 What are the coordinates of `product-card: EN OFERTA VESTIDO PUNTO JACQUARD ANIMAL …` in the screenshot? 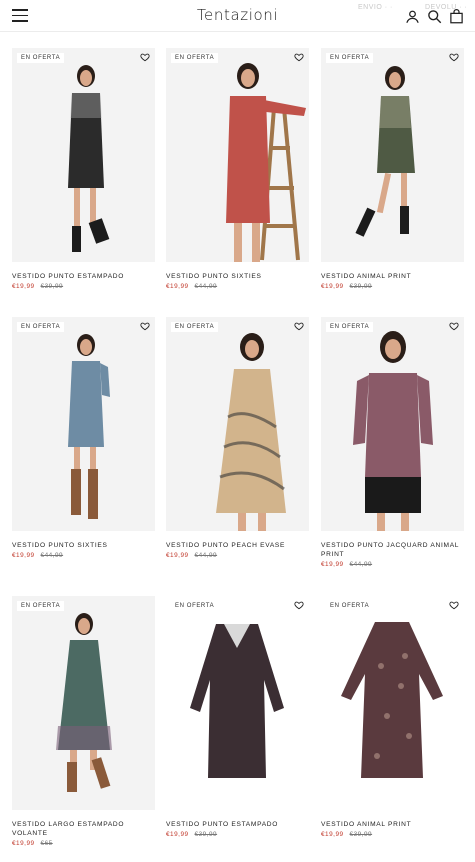 It's located at (392, 442).